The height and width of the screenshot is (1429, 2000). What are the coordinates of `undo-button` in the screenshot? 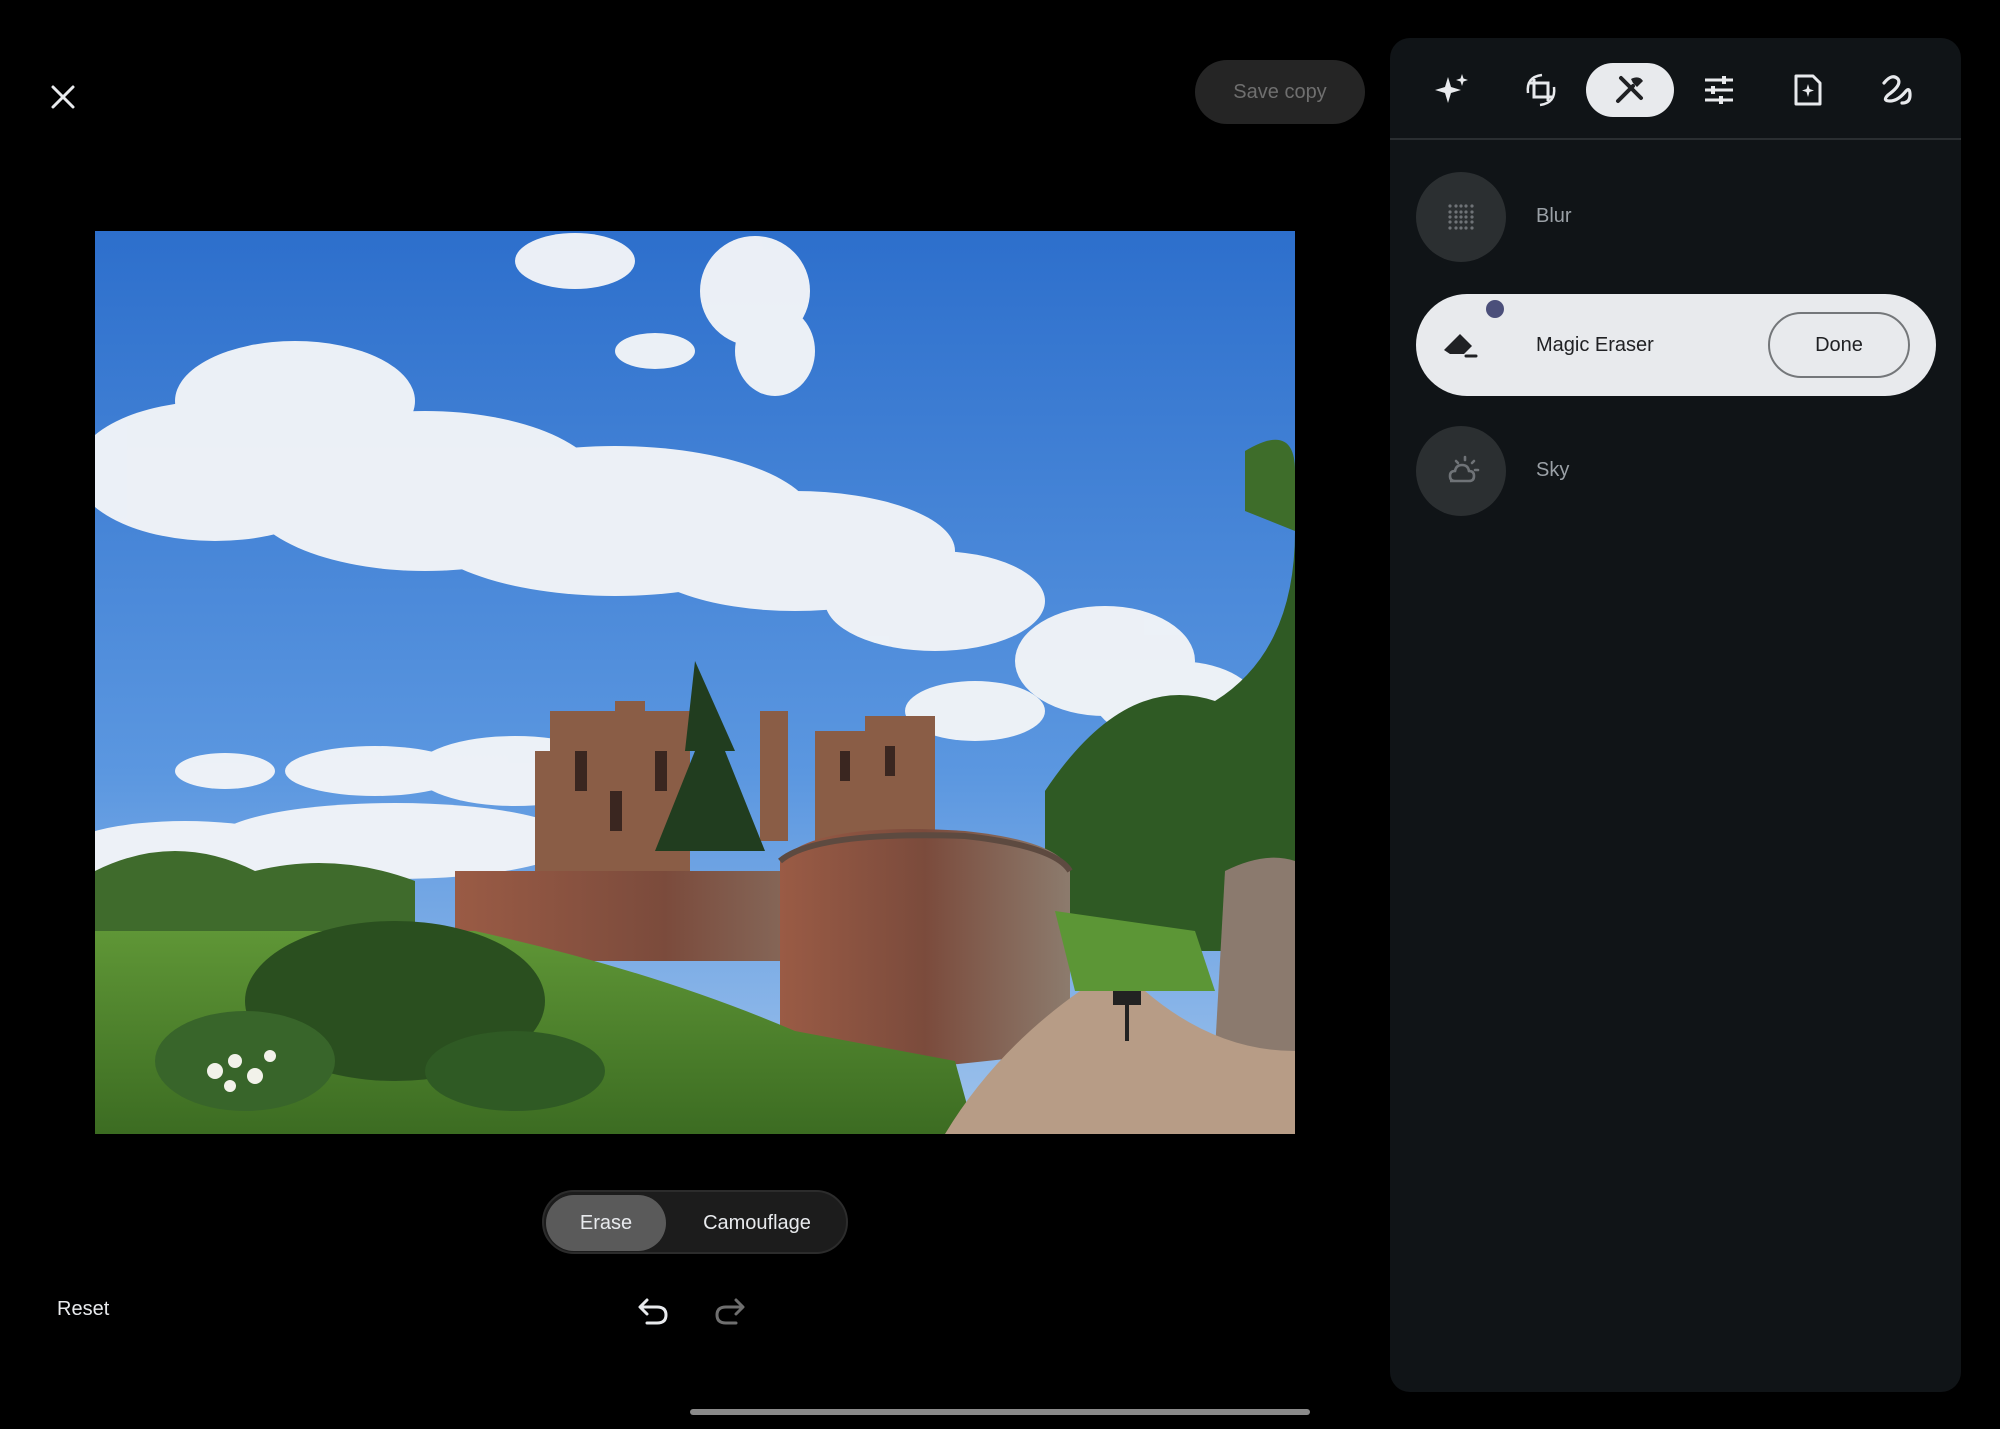 It's located at (653, 1310).